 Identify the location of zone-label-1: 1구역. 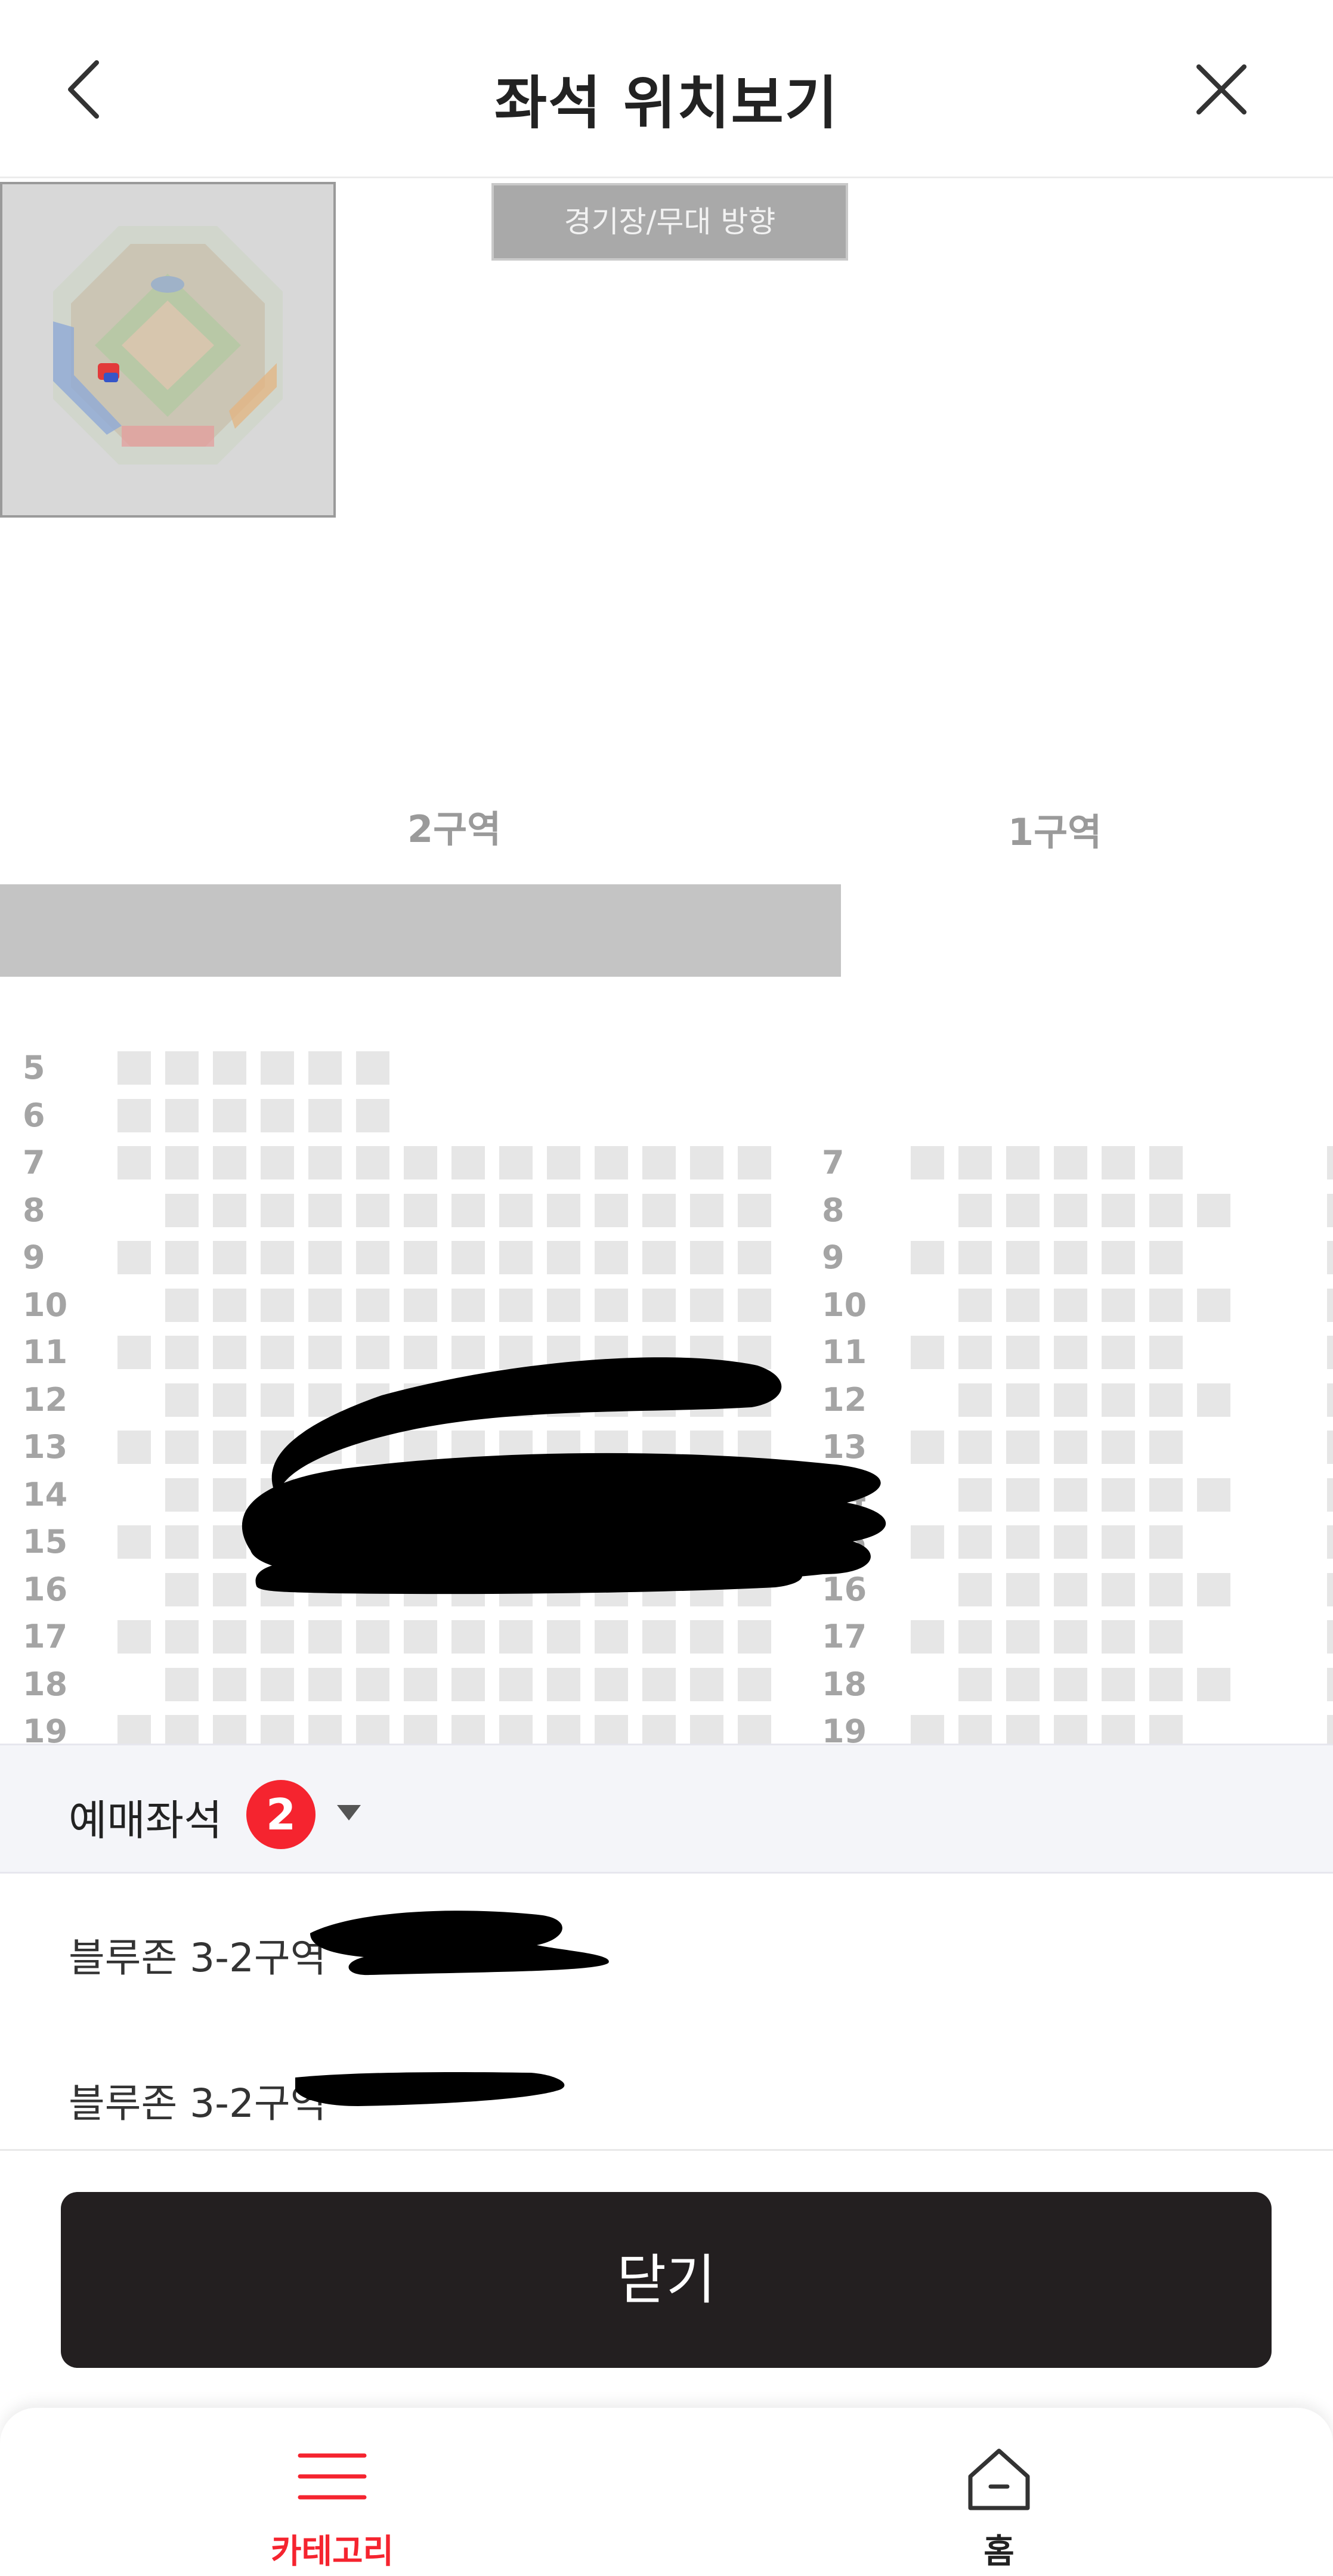
(1055, 832).